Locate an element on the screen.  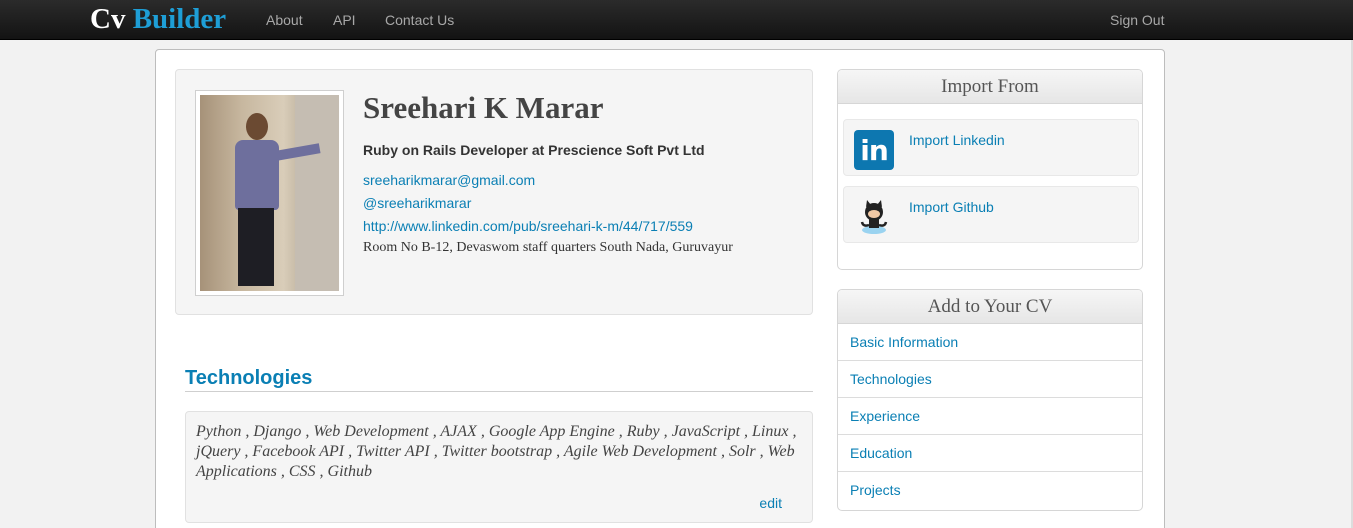
add-experience: Experience is located at coordinates (990, 416).